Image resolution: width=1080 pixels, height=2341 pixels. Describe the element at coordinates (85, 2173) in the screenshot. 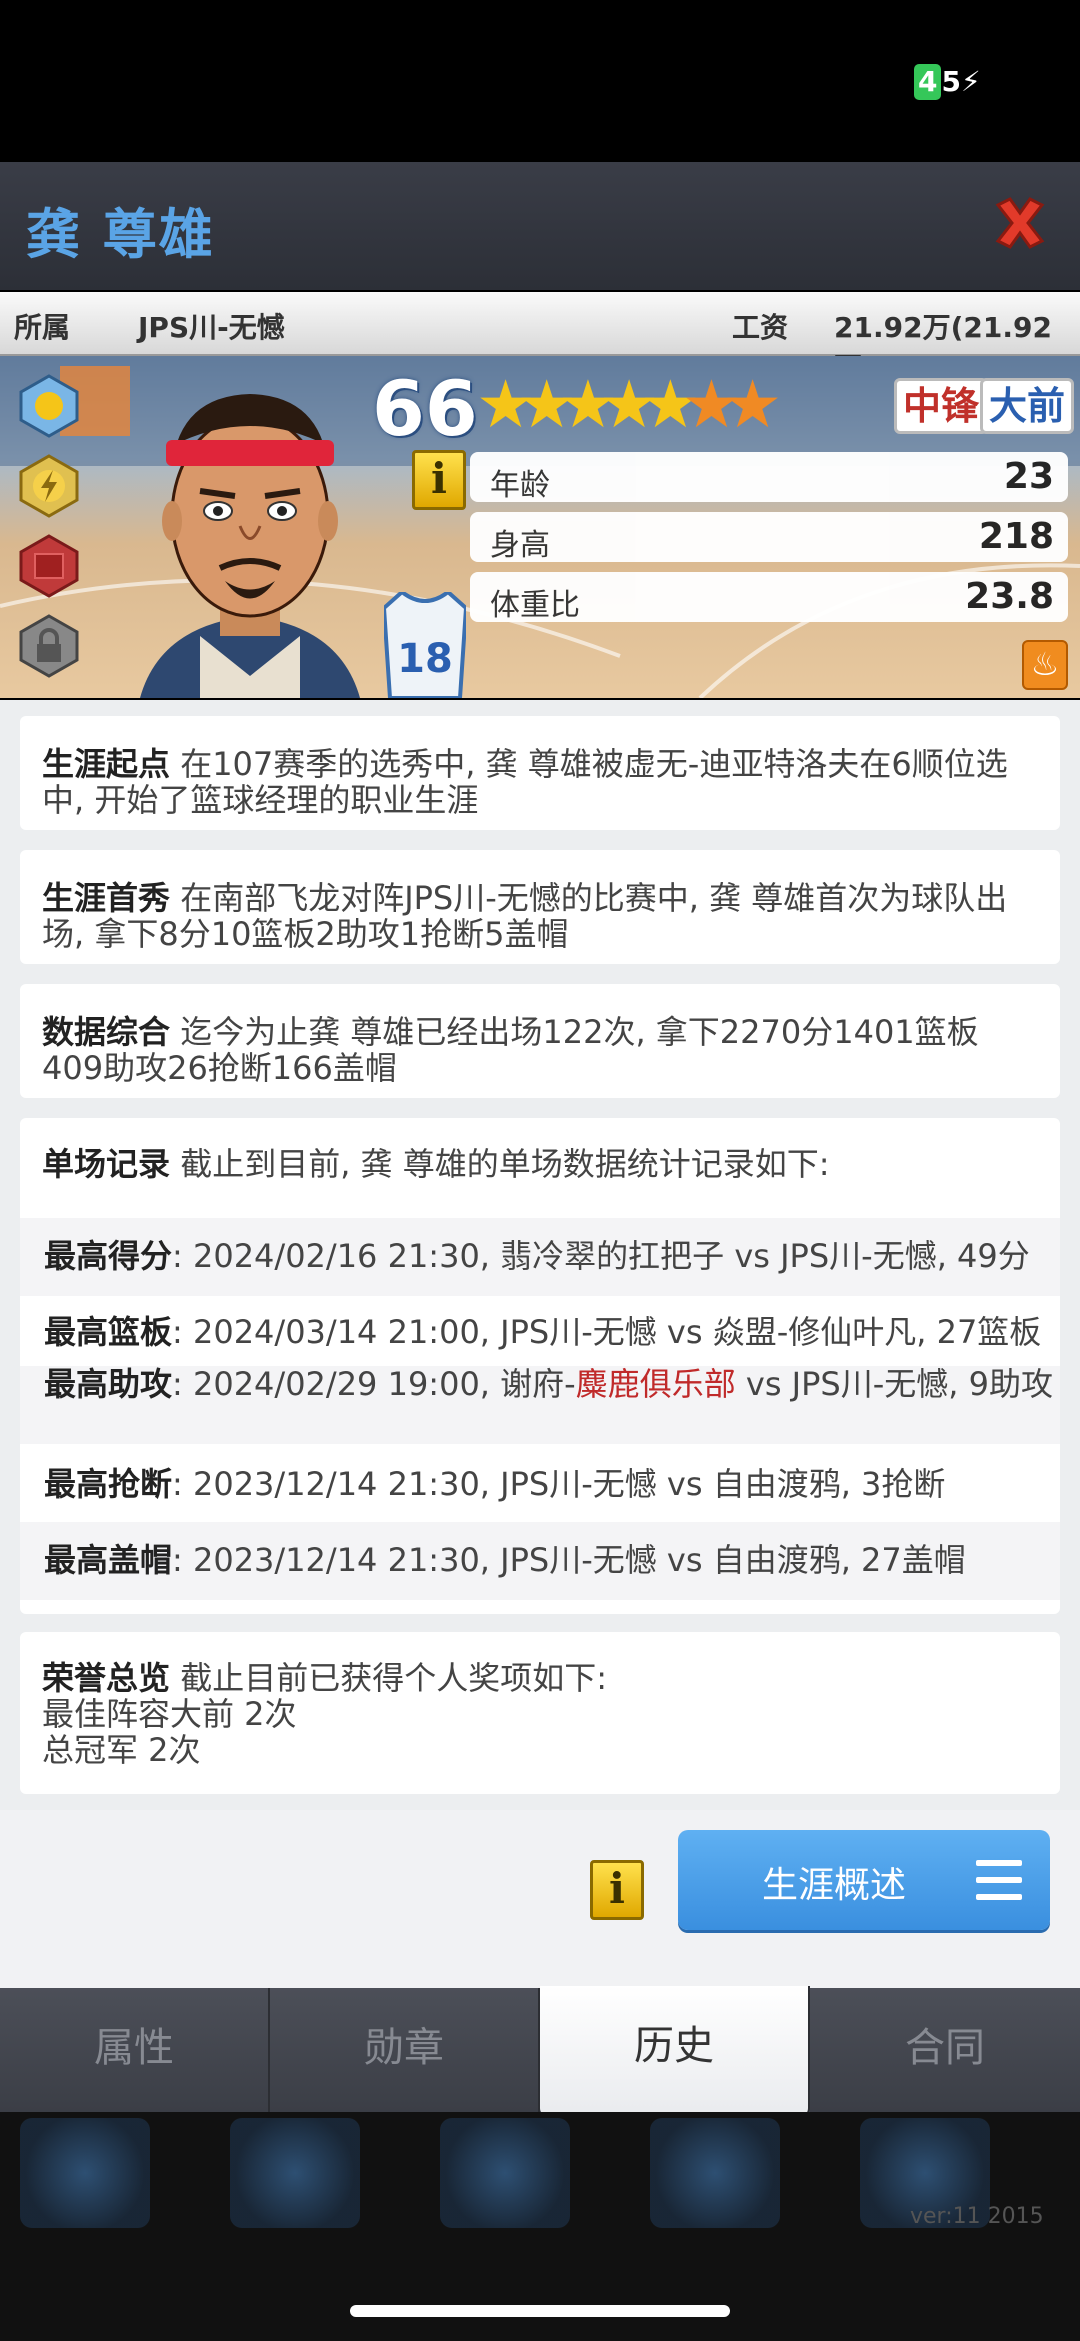

I see `nav-star-icon` at that location.